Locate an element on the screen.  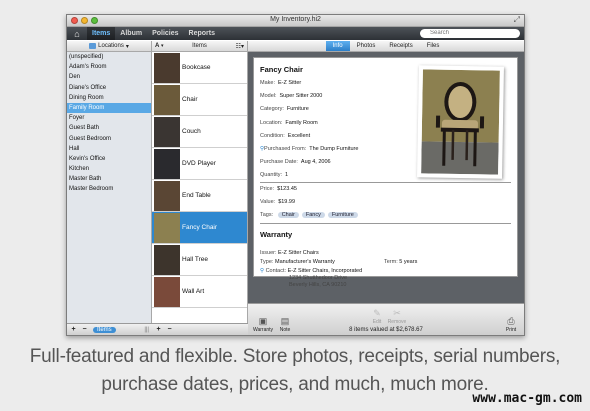
tab-info: Info is located at coordinates (337, 46).